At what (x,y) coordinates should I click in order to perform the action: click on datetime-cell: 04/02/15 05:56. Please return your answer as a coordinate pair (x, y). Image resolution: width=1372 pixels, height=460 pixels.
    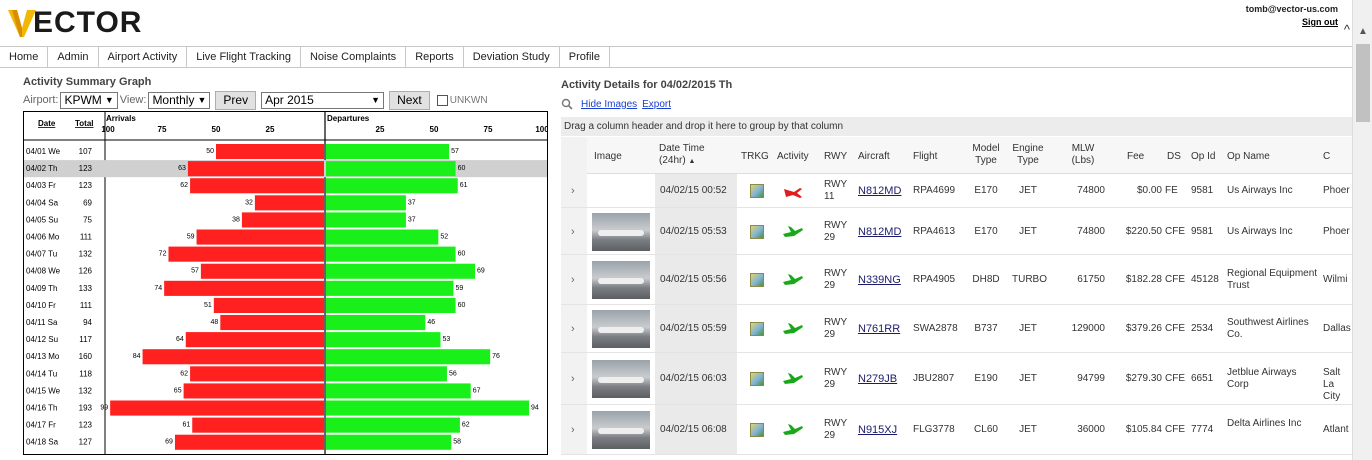
    Looking at the image, I should click on (693, 279).